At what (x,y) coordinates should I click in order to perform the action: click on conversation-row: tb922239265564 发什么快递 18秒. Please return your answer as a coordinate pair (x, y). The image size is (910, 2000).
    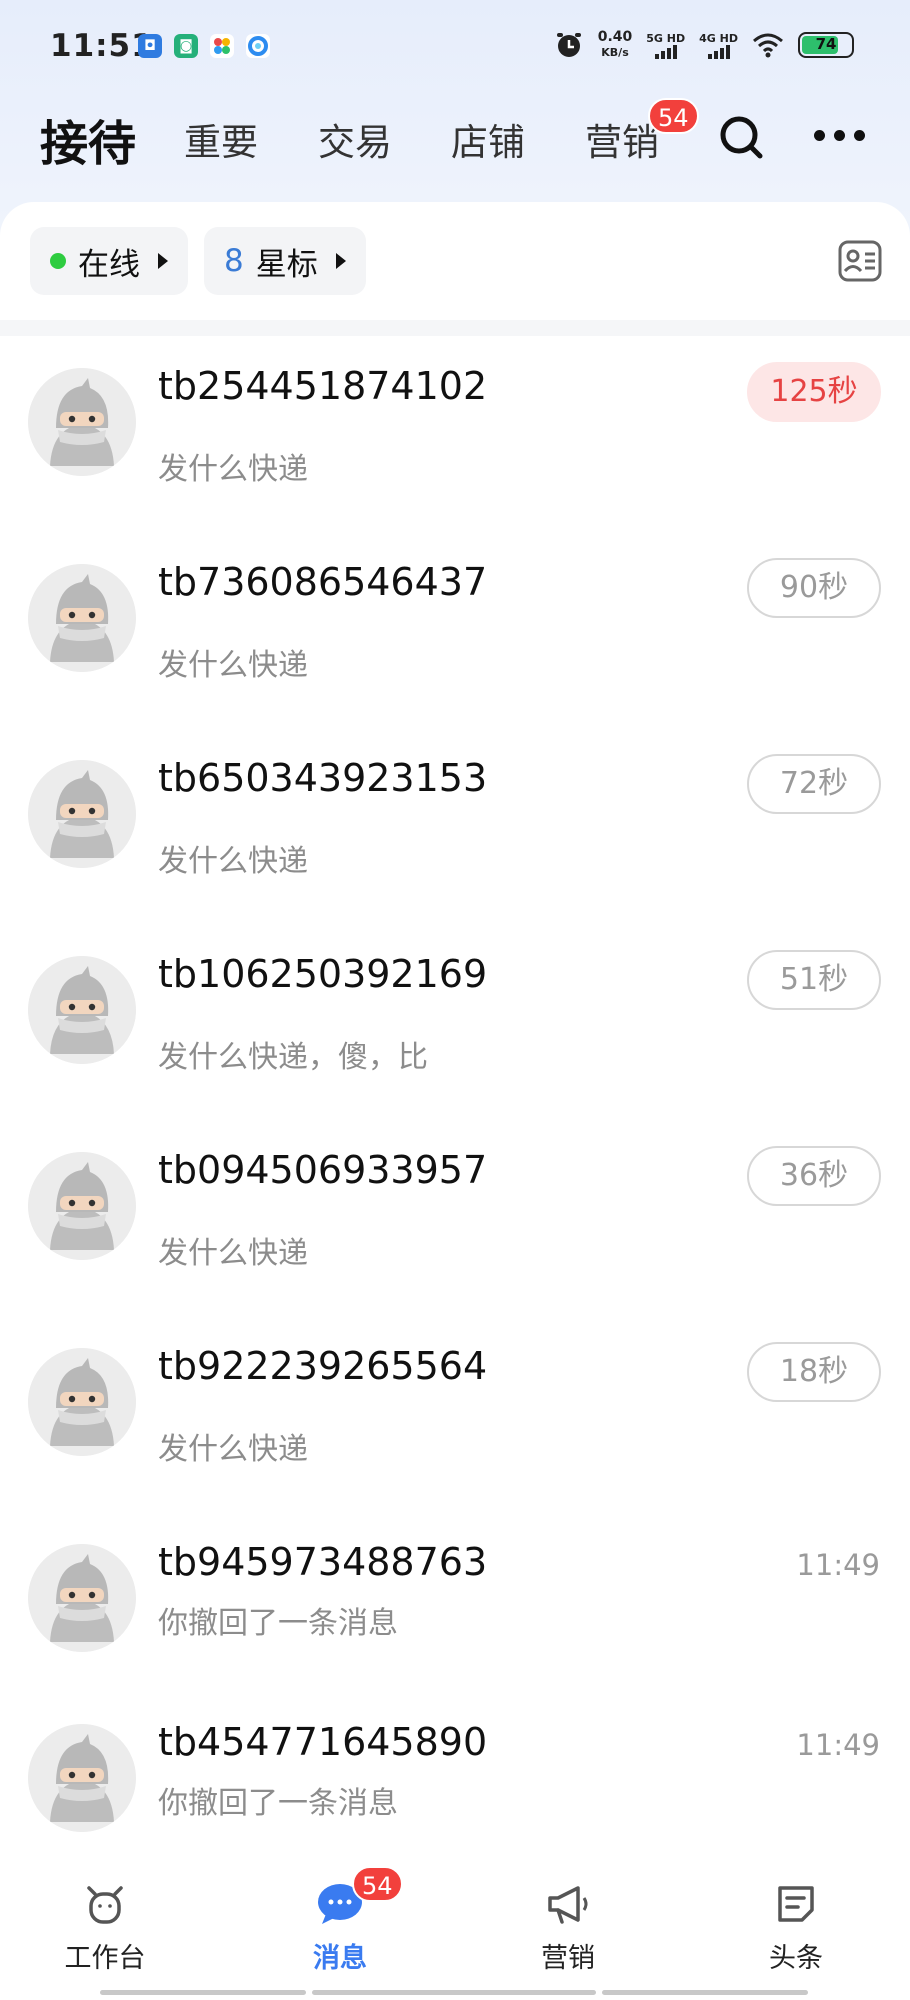
    Looking at the image, I should click on (455, 1406).